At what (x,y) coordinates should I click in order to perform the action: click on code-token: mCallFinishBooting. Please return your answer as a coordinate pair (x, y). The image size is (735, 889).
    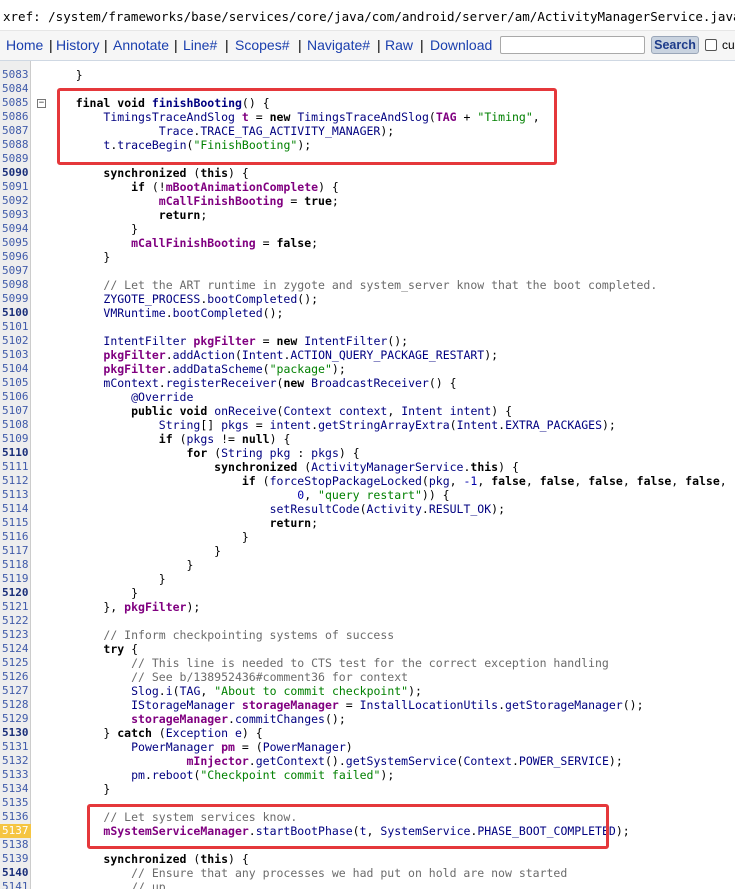
    Looking at the image, I should click on (221, 201).